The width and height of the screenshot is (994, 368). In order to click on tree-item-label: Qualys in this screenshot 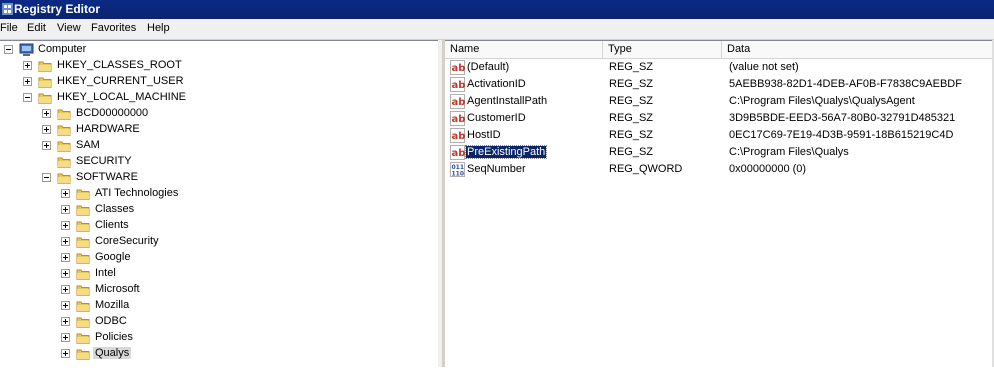, I will do `click(112, 353)`.